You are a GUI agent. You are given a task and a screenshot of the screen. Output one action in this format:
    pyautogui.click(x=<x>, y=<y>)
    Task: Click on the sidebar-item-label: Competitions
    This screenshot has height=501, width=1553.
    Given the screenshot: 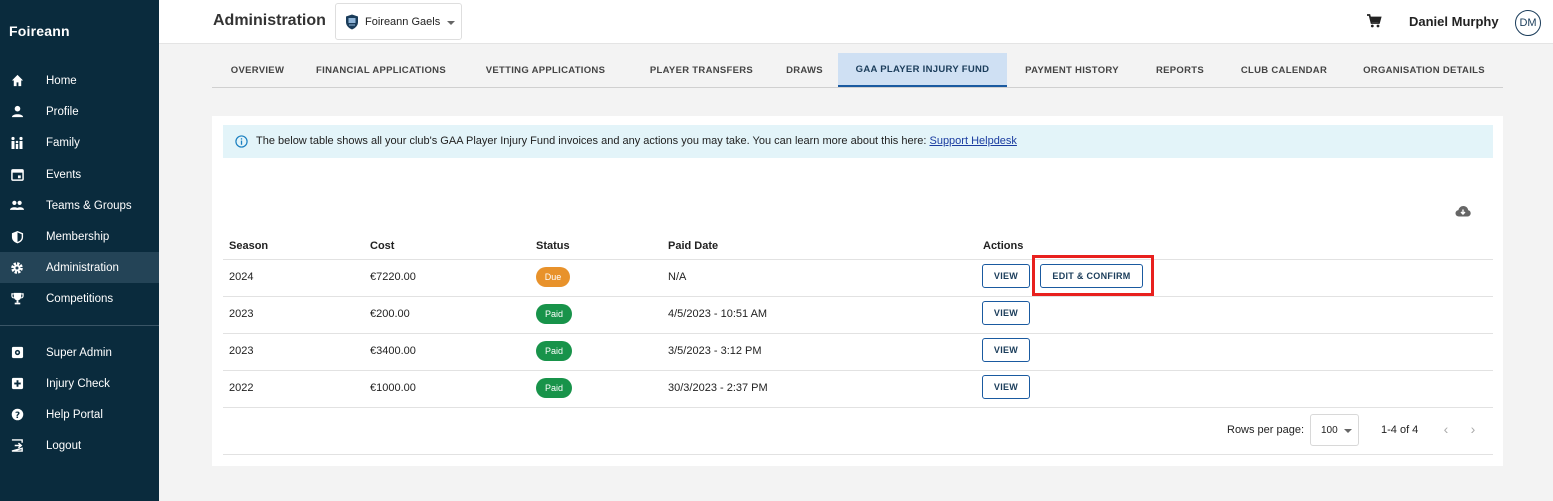 What is the action you would take?
    pyautogui.click(x=80, y=298)
    